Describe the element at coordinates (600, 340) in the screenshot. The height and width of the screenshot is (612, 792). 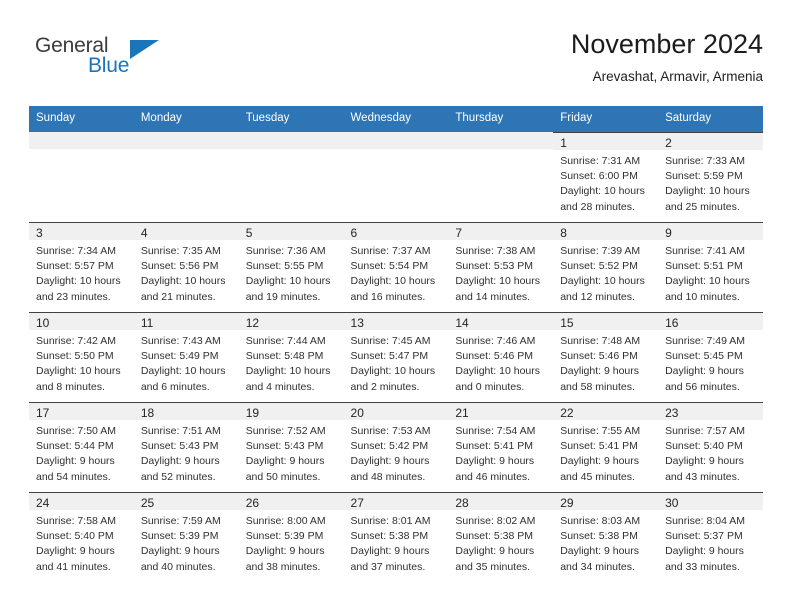
I see `day-sunrise-line: Sunrise: 7:48 AM` at that location.